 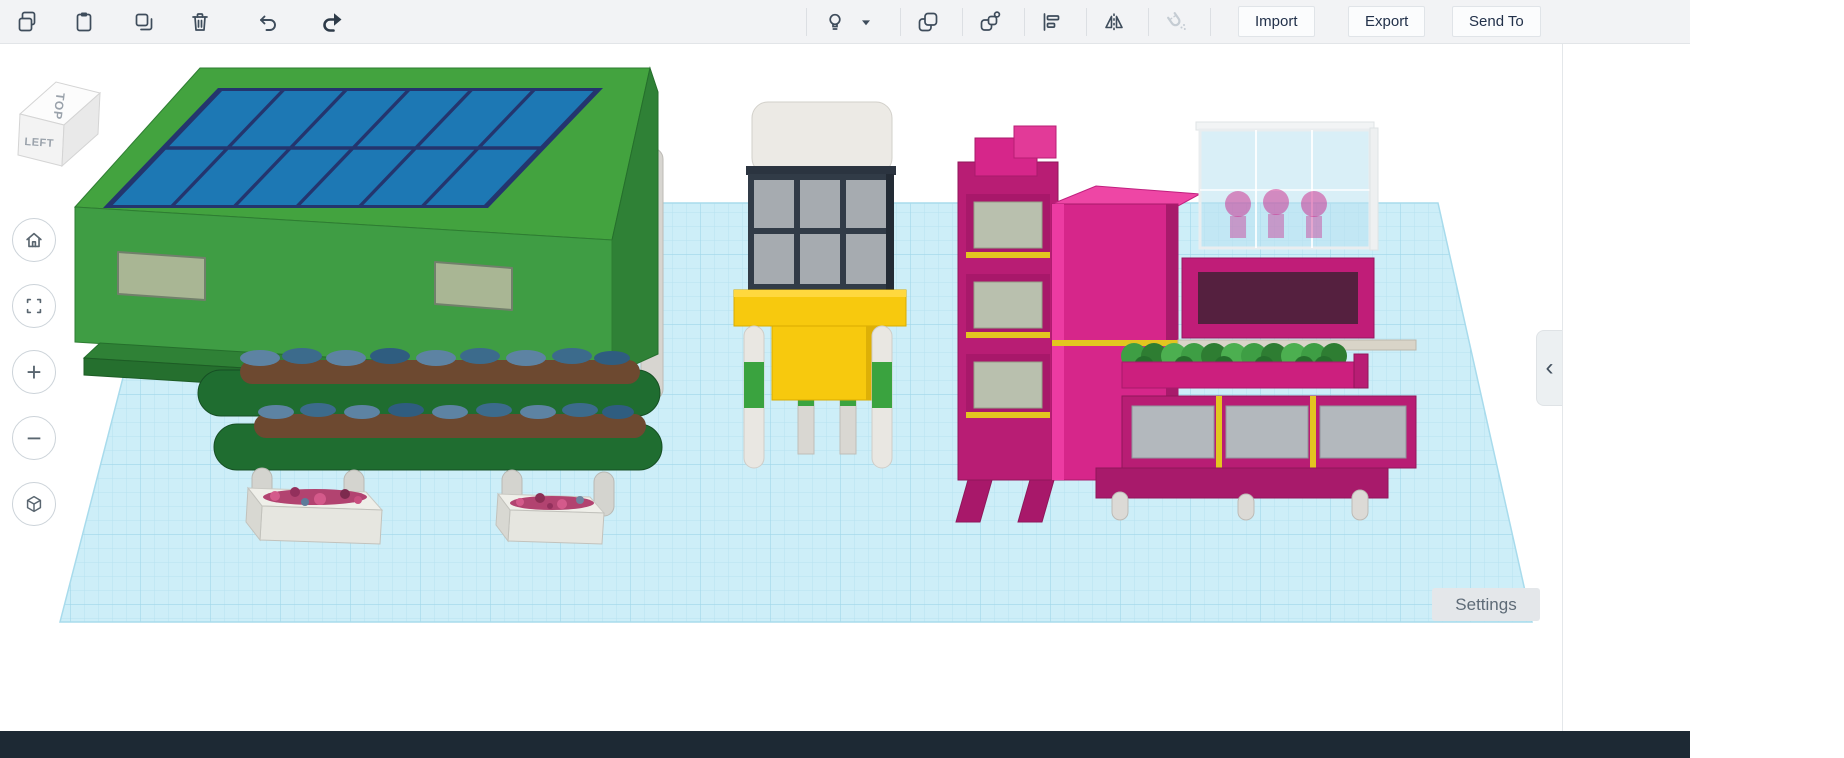 I want to click on align-icon, so click(x=1052, y=22).